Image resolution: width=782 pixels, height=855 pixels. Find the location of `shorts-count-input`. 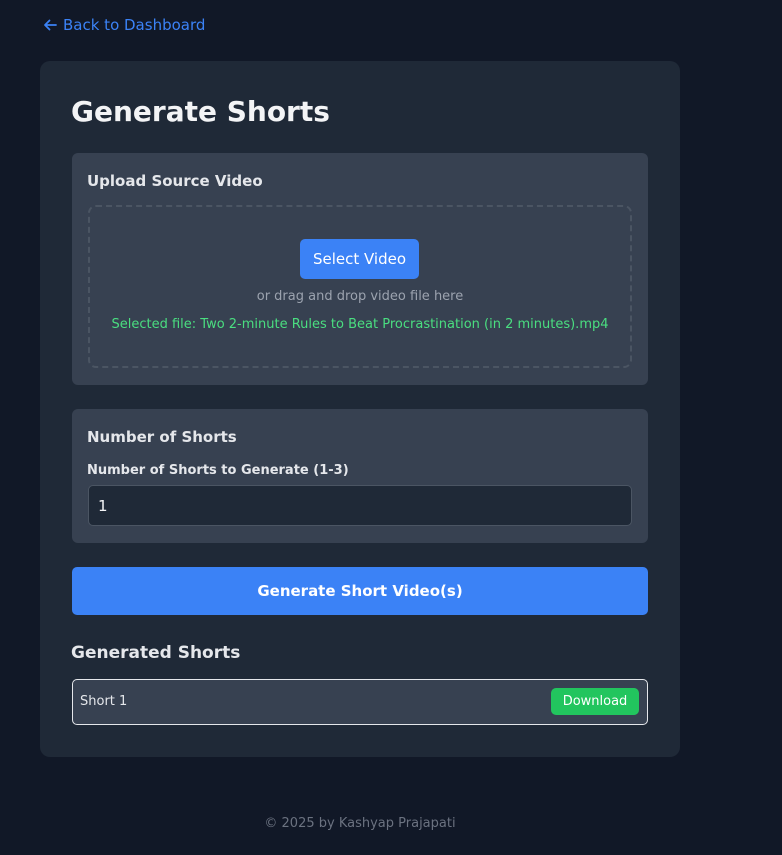

shorts-count-input is located at coordinates (360, 505).